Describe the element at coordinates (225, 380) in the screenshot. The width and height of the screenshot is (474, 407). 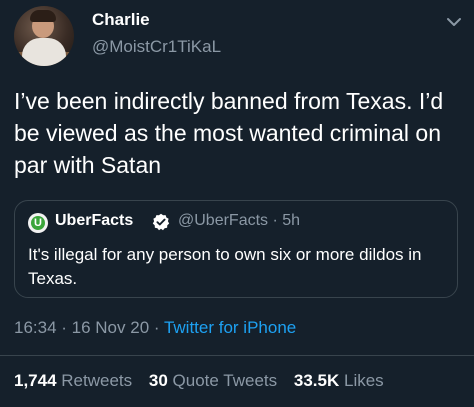
I see `quote-tweets-label: Quote Tweets` at that location.